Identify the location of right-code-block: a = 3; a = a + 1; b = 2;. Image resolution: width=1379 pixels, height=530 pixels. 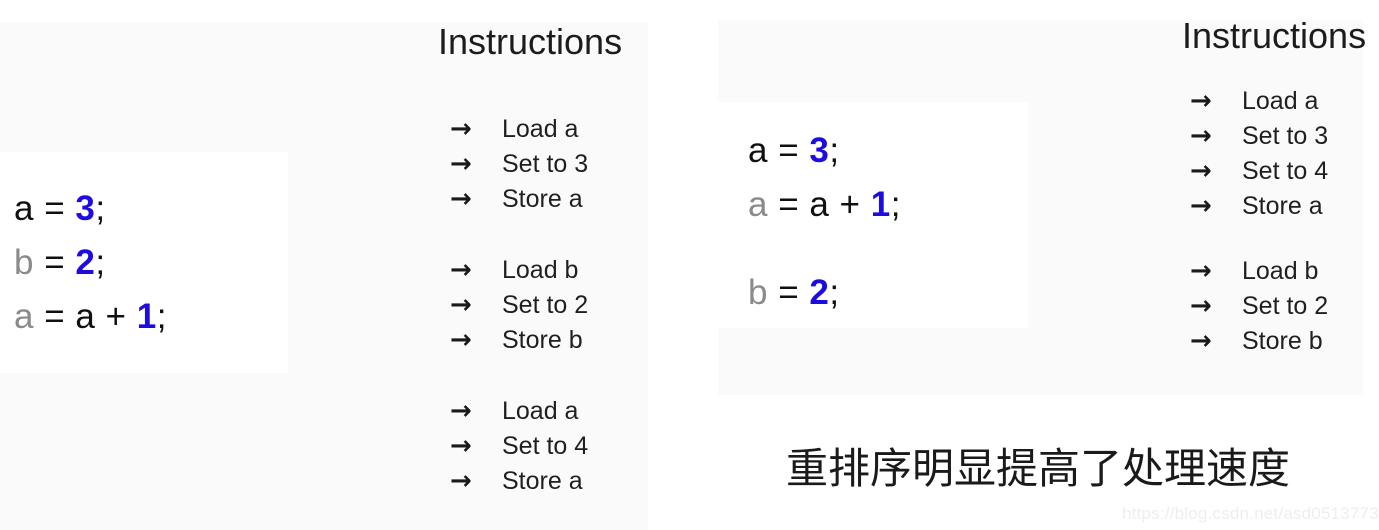
(873, 215).